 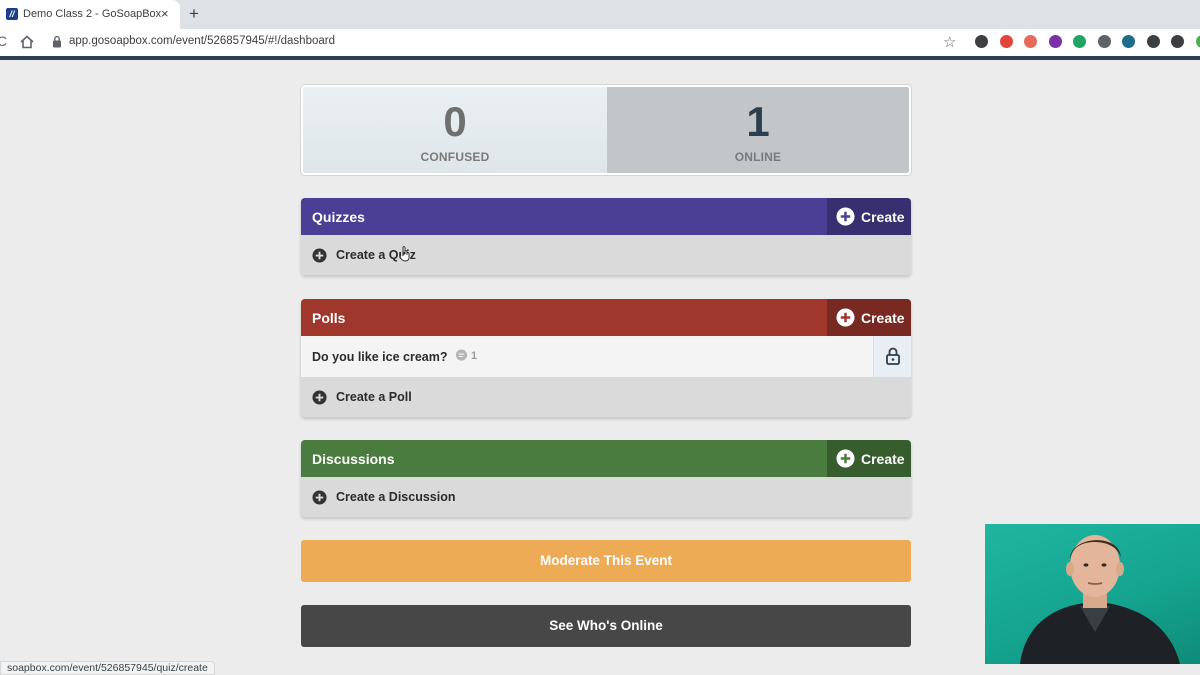 I want to click on quizzes-title: Quizzes, so click(x=338, y=217).